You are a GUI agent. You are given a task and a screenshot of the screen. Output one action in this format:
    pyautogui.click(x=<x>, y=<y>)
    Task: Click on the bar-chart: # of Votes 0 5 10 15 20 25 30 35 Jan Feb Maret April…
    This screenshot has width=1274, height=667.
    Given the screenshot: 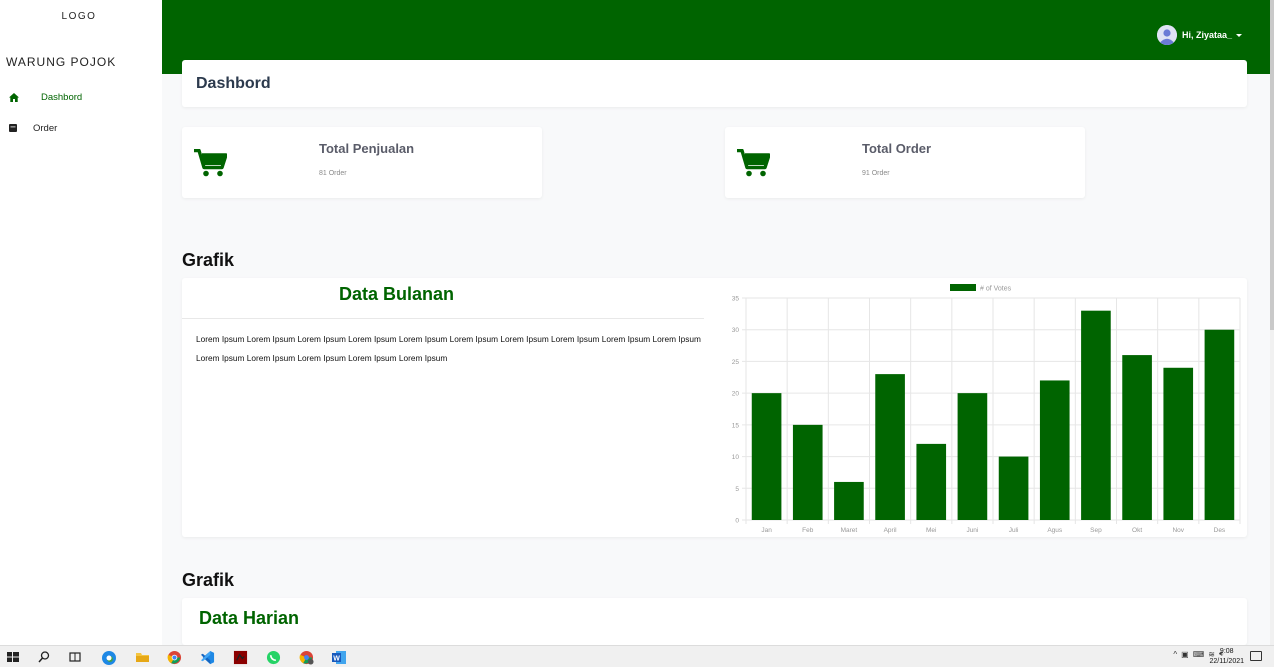 What is the action you would take?
    pyautogui.click(x=986, y=409)
    